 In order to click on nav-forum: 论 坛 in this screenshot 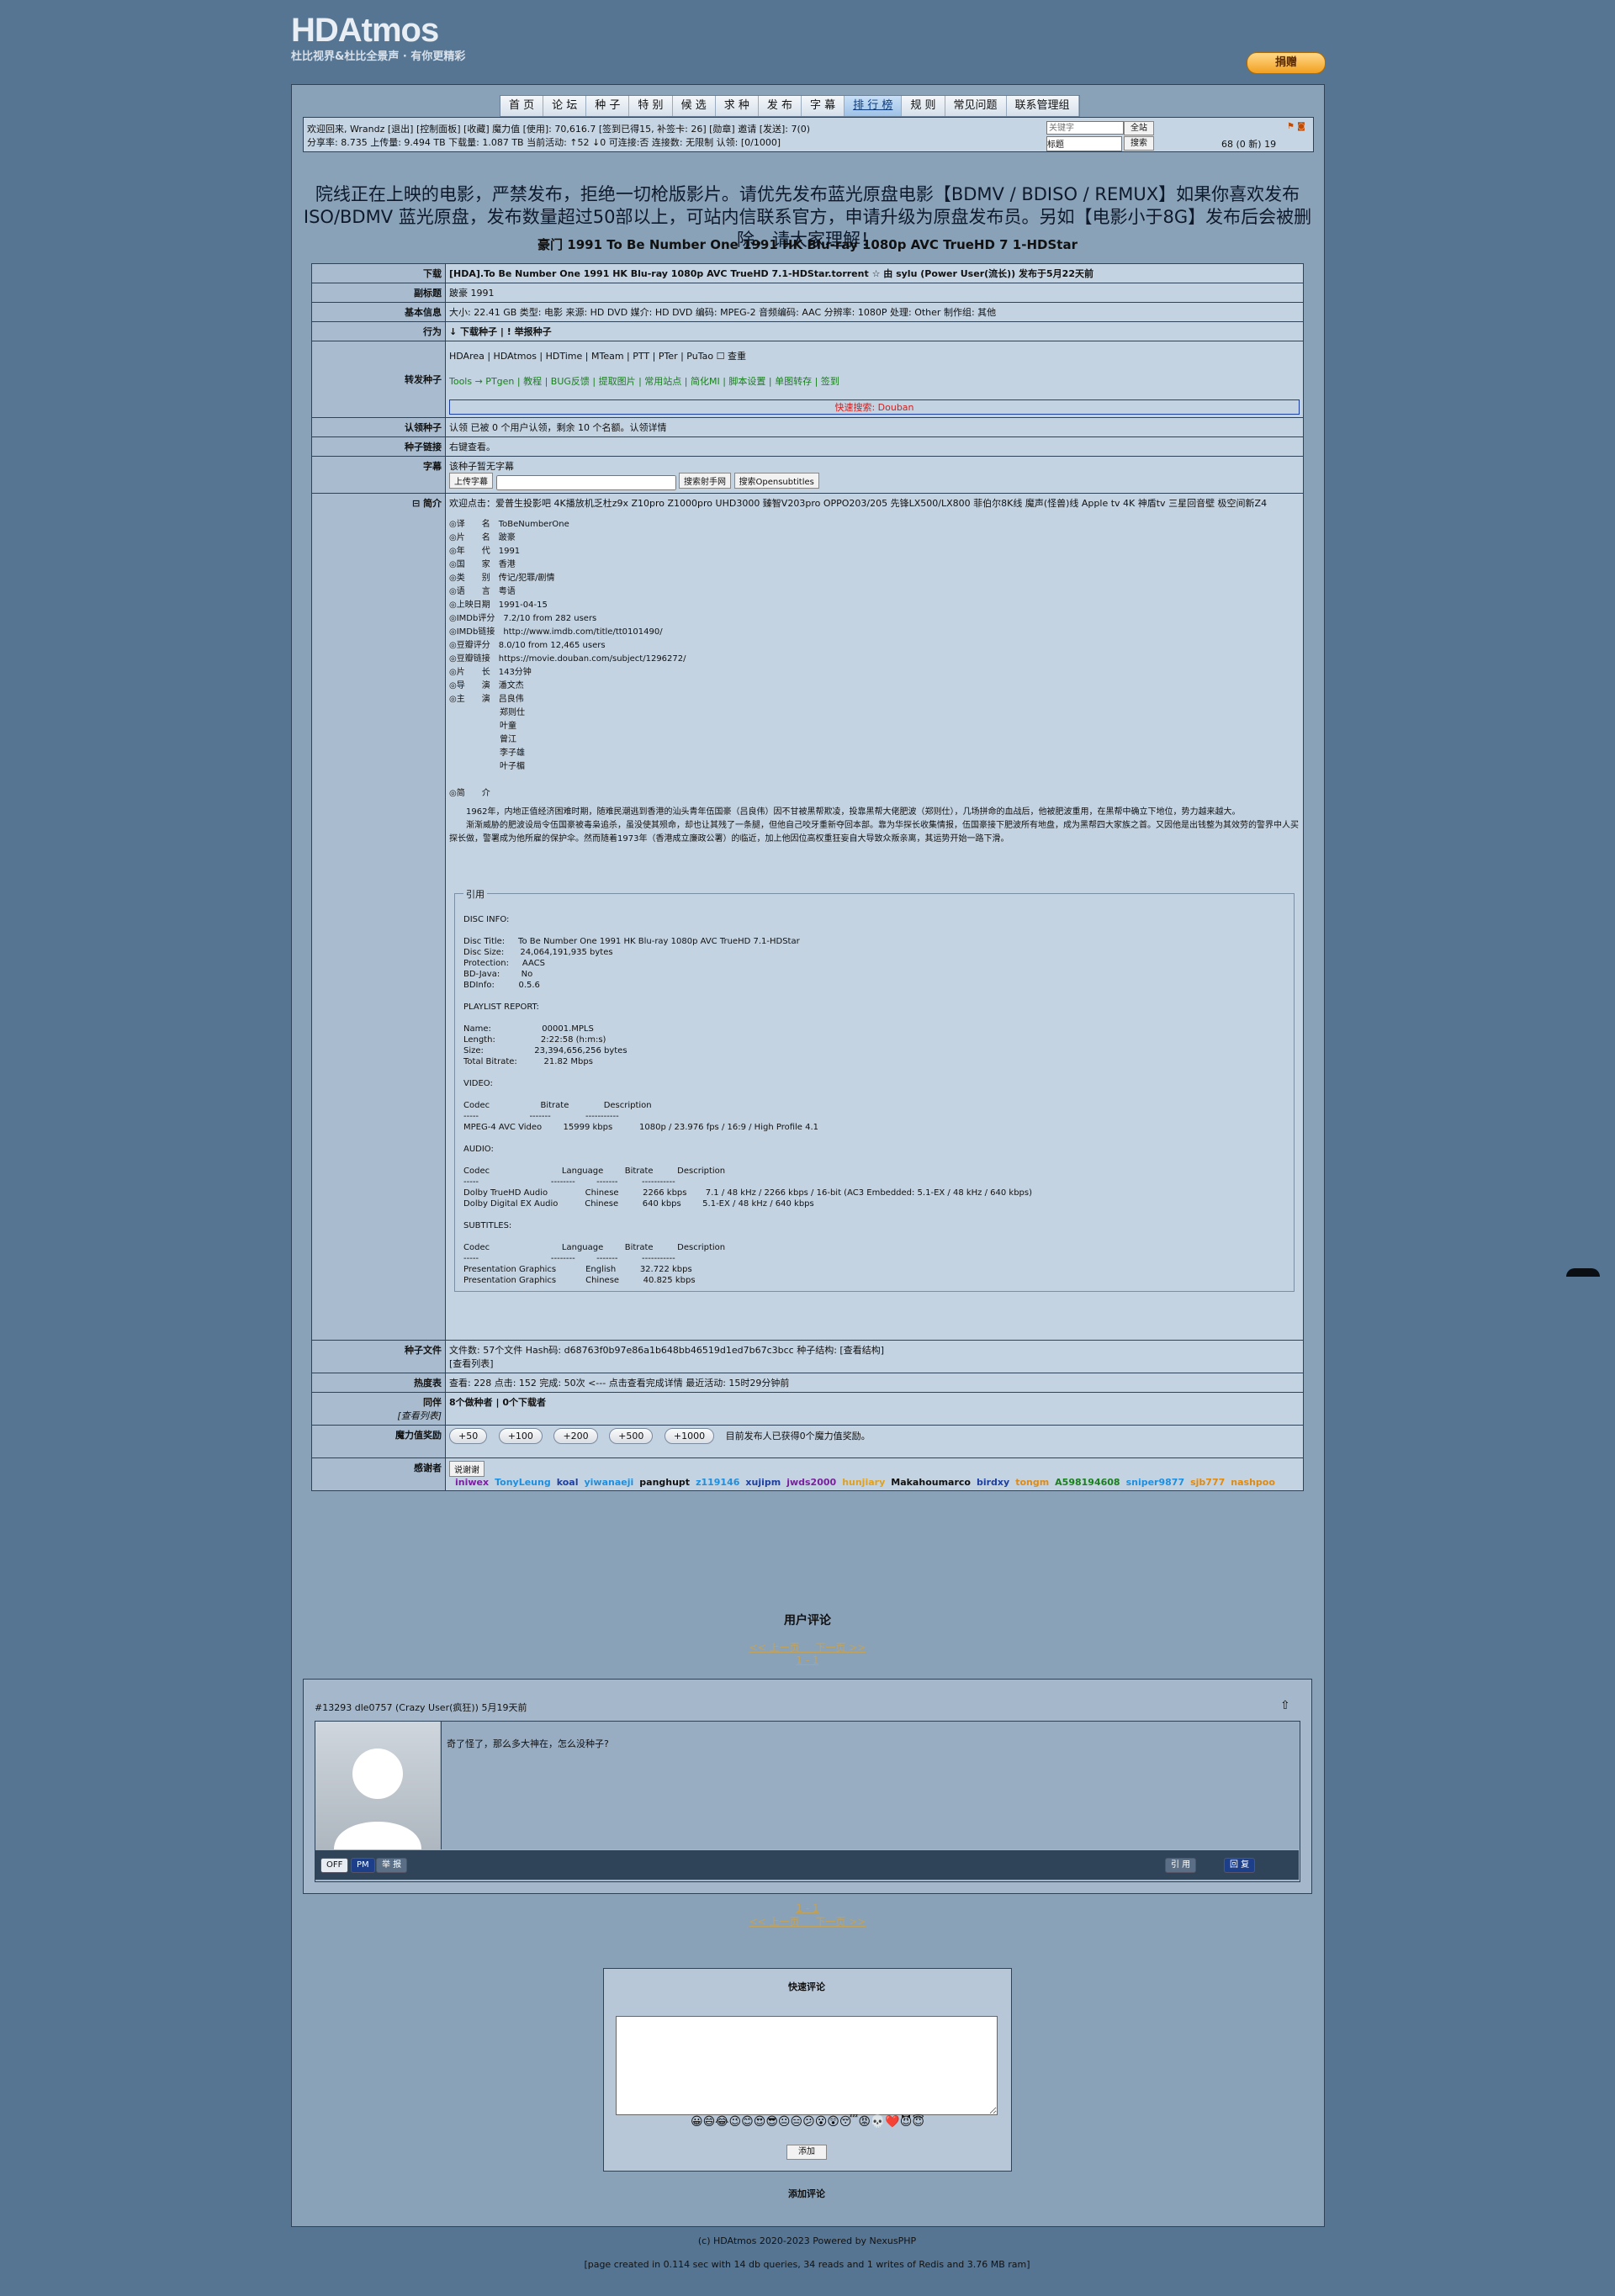, I will do `click(565, 106)`.